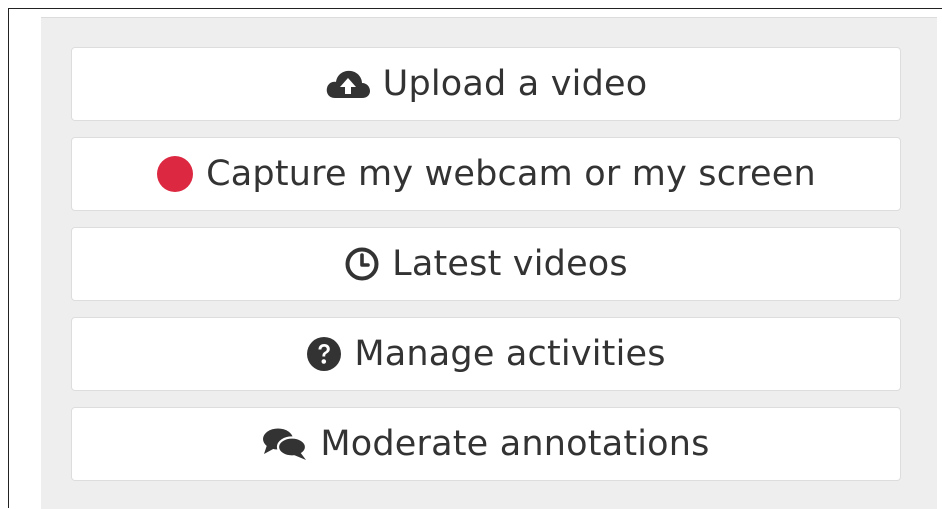 This screenshot has height=509, width=942. I want to click on upload-video-button: Upload a video, so click(486, 84).